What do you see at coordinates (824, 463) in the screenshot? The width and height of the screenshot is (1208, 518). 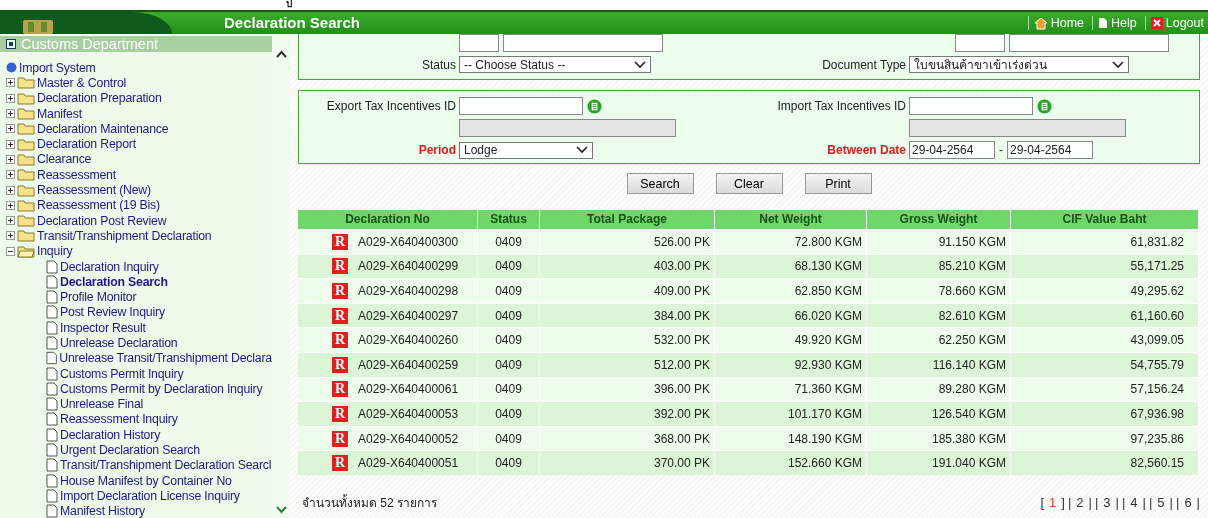 I see `table-cell: 152.660 KGM` at bounding box center [824, 463].